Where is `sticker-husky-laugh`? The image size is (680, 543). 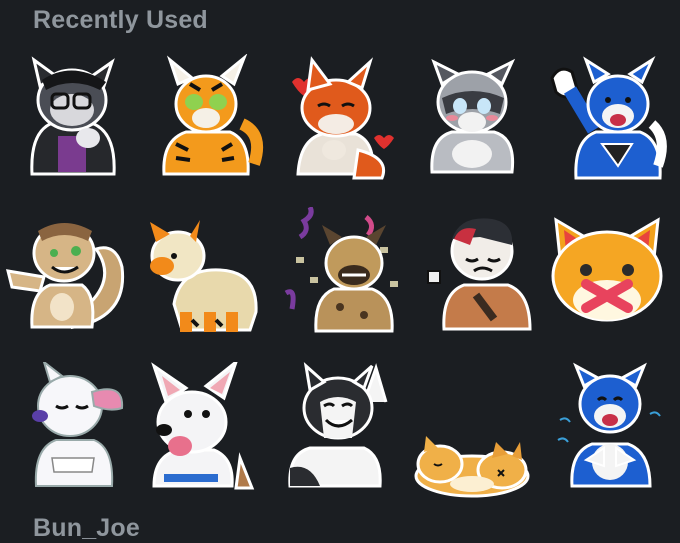 sticker-husky-laugh is located at coordinates (341, 426).